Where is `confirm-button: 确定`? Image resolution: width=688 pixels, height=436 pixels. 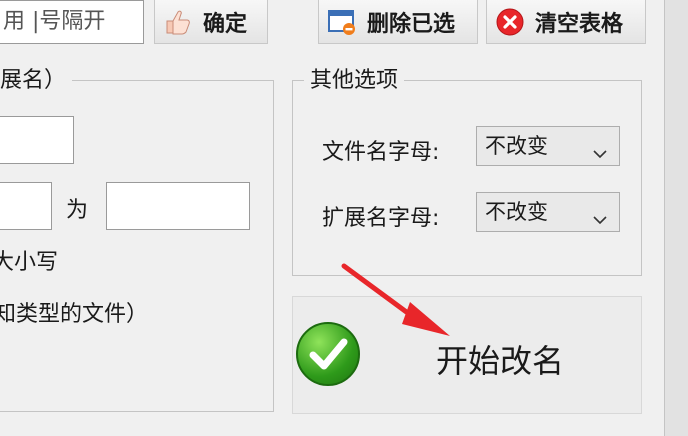
confirm-button: 确定 is located at coordinates (211, 22).